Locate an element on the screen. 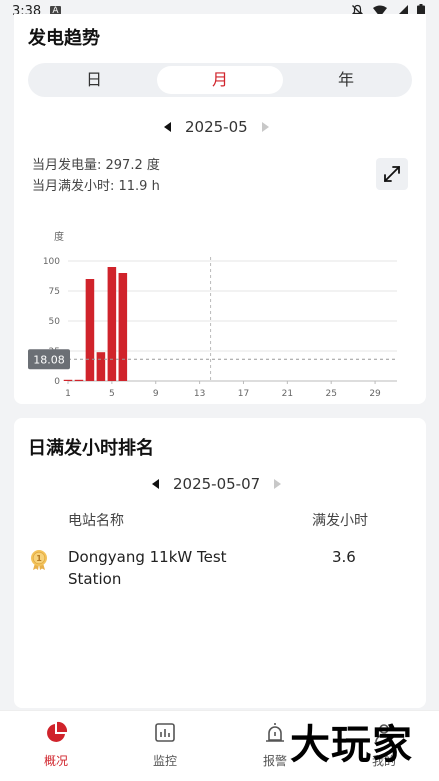 The image size is (439, 781). pie-chart-icon is located at coordinates (57, 731).